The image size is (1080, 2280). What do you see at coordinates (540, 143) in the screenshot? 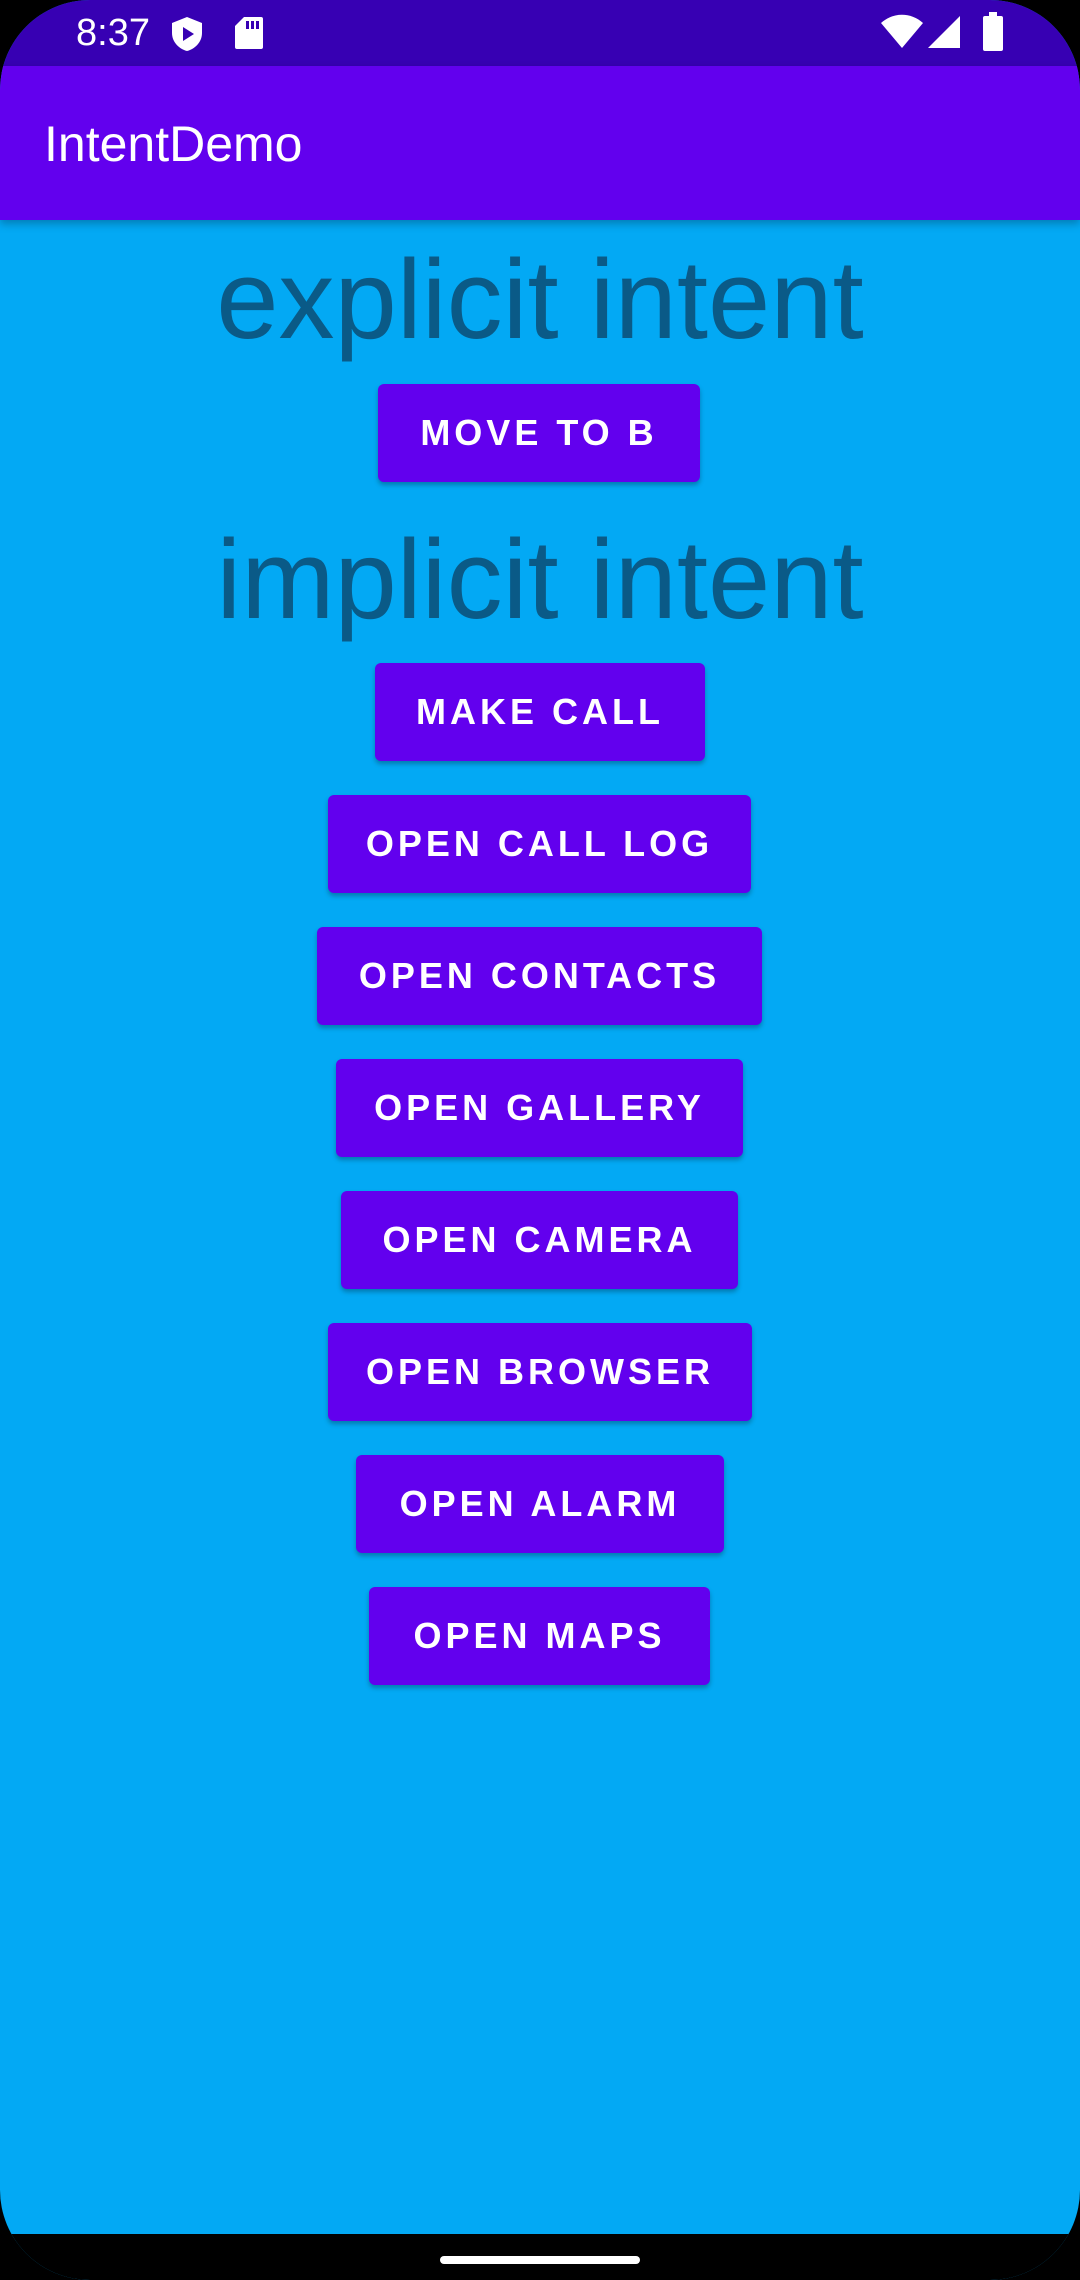
I see `app-bar: IntentDemo` at bounding box center [540, 143].